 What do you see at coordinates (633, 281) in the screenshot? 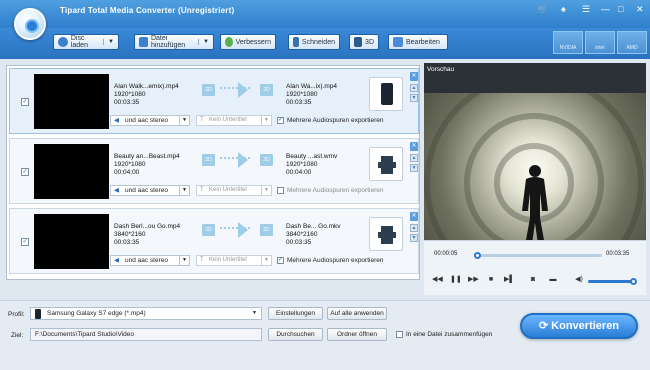
I see `volume-knob` at bounding box center [633, 281].